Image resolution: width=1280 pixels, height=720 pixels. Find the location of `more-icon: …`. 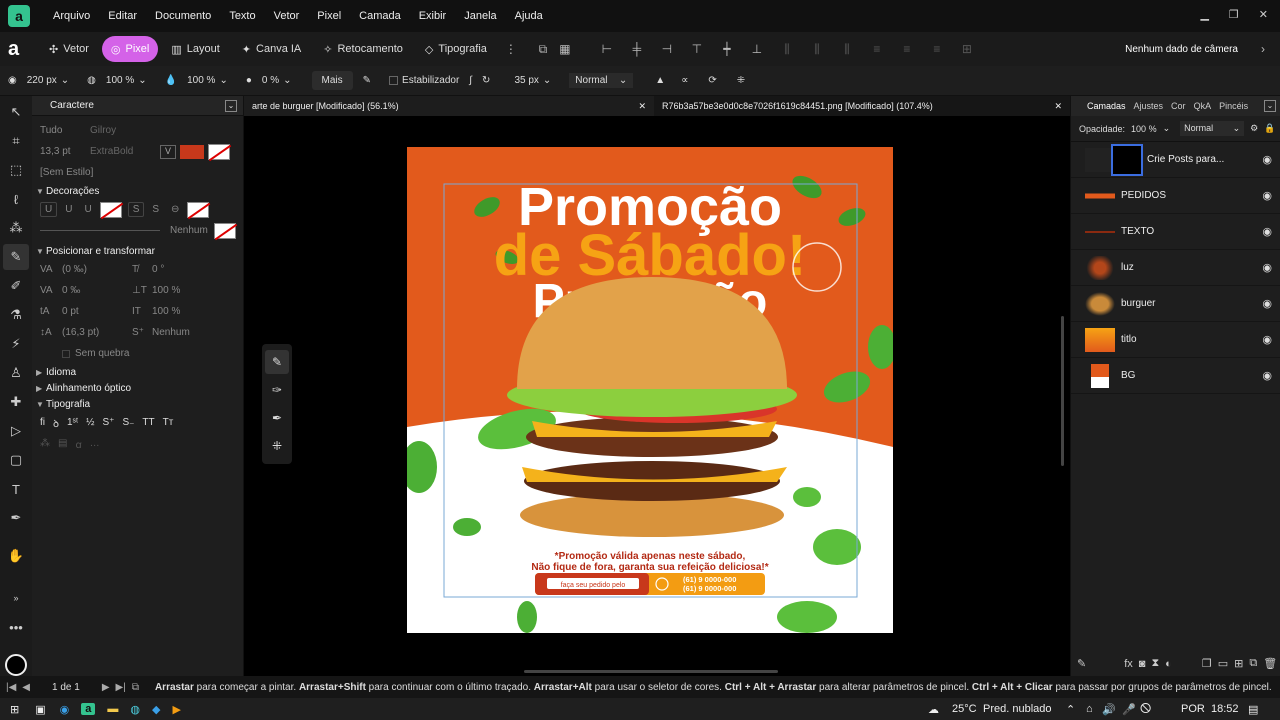

more-icon: … is located at coordinates (95, 443).